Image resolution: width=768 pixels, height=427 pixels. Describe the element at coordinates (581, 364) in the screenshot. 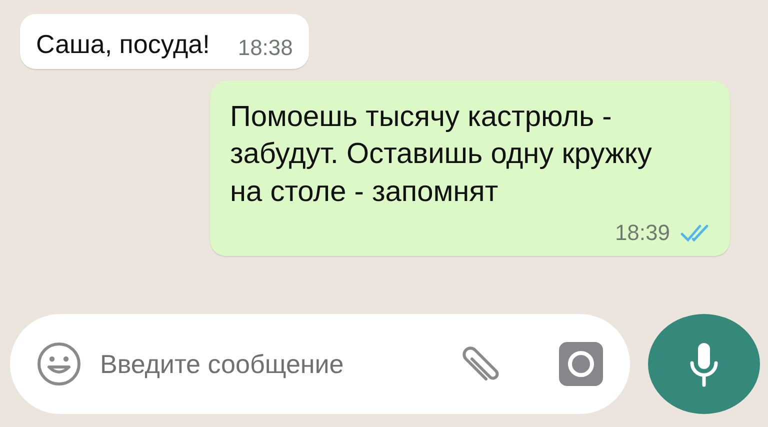

I see `camera-icon` at that location.